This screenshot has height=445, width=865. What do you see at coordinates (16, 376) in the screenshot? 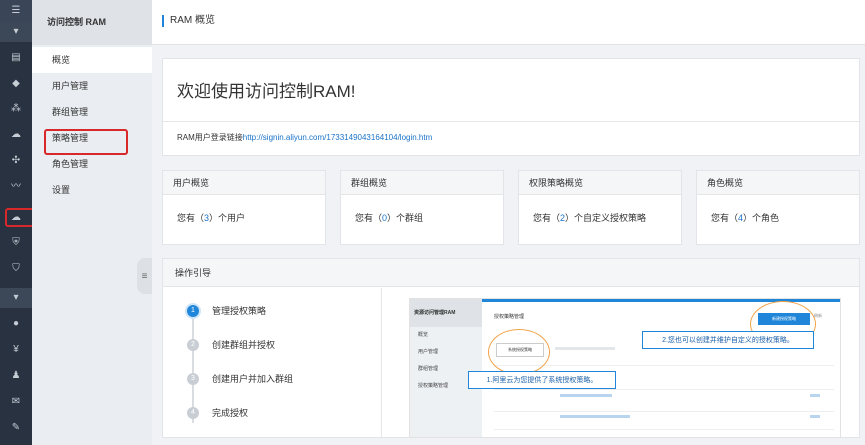
I see `people-icon: ♟` at bounding box center [16, 376].